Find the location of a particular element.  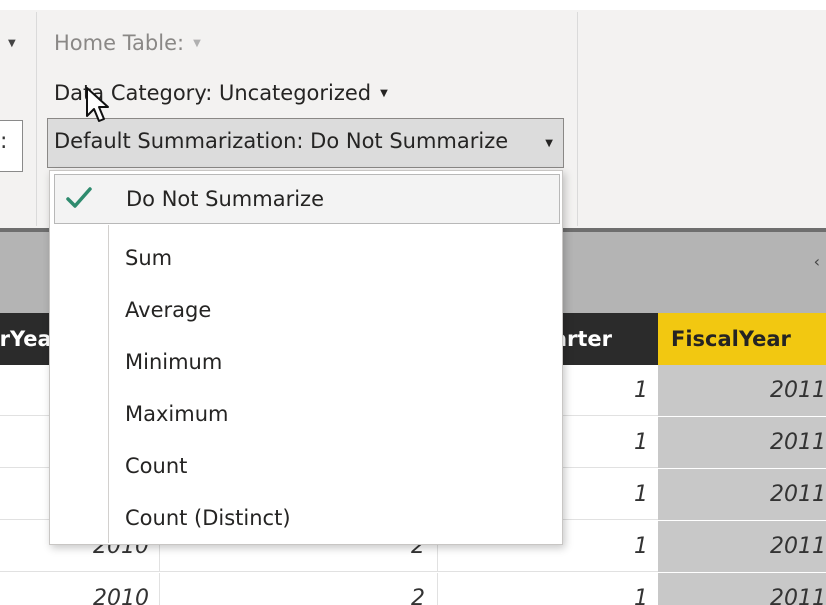

format-input-edge: : is located at coordinates (11, 146).